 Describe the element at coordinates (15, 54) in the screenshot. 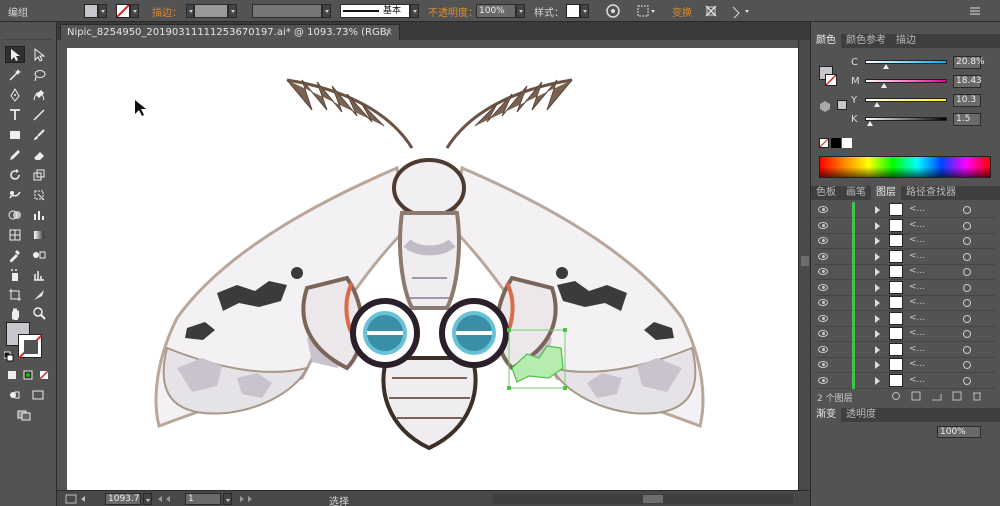

I see `selection-tool-icon` at that location.